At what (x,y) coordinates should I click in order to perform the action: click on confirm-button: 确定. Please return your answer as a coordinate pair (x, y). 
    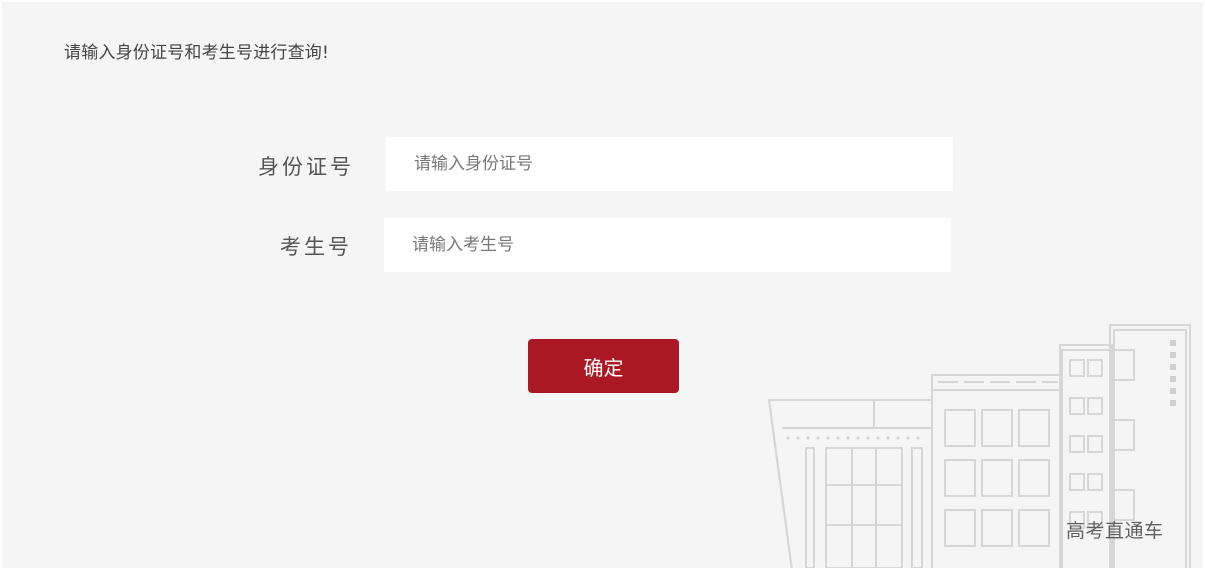
    Looking at the image, I should click on (603, 366).